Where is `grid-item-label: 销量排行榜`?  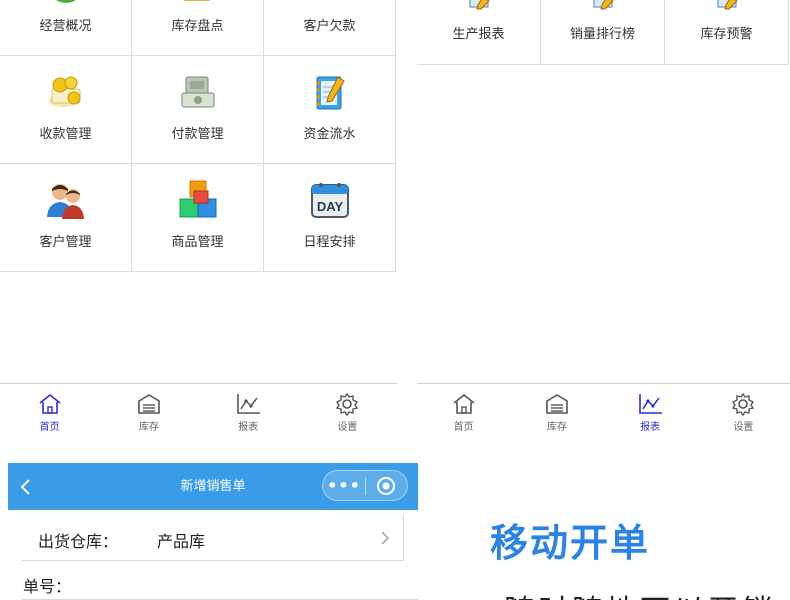 grid-item-label: 销量排行榜 is located at coordinates (602, 34).